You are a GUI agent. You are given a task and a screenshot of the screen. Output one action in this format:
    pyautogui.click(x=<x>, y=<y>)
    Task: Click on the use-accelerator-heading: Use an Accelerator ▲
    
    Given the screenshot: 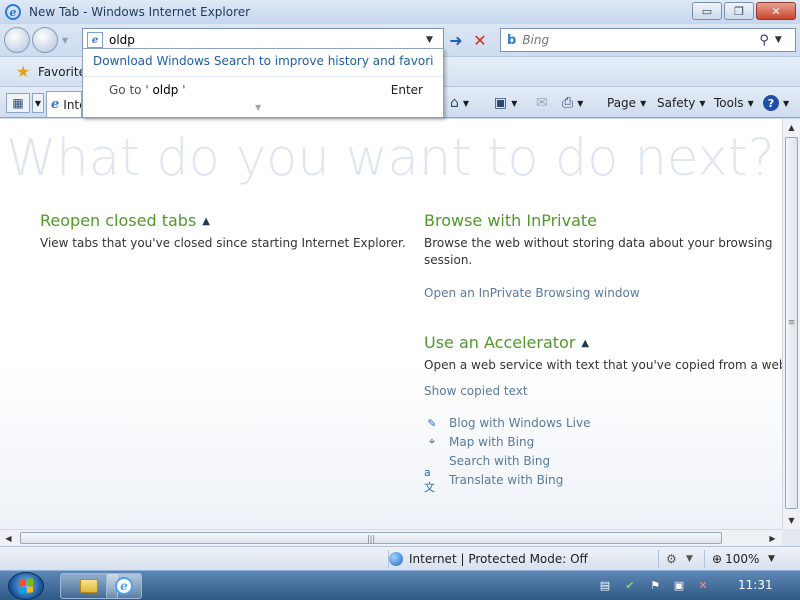 What is the action you would take?
    pyautogui.click(x=506, y=342)
    